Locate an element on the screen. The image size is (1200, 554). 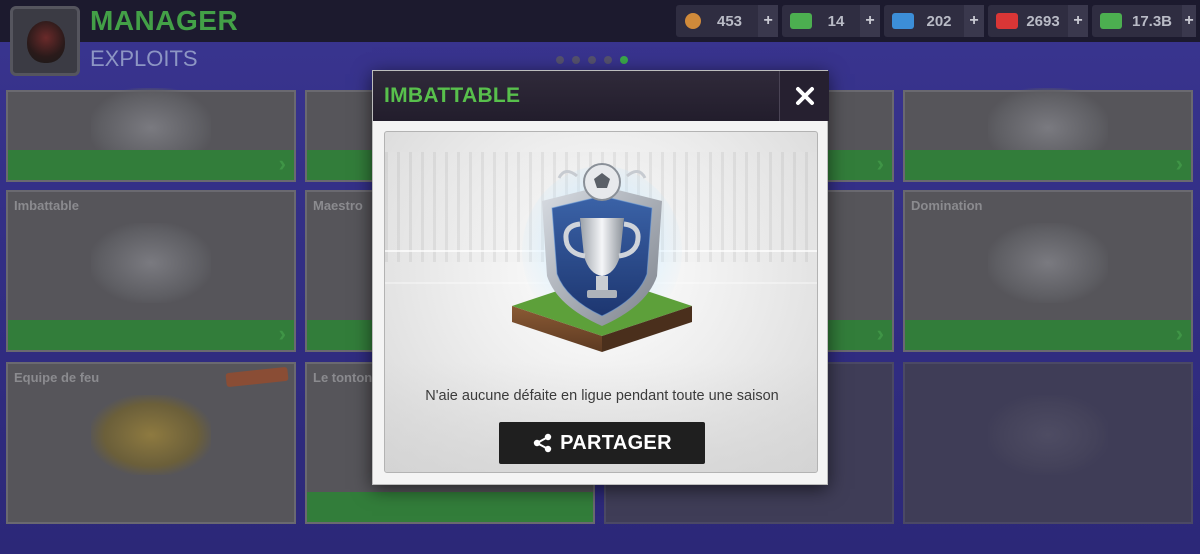
training-ticket-icon is located at coordinates (801, 21).